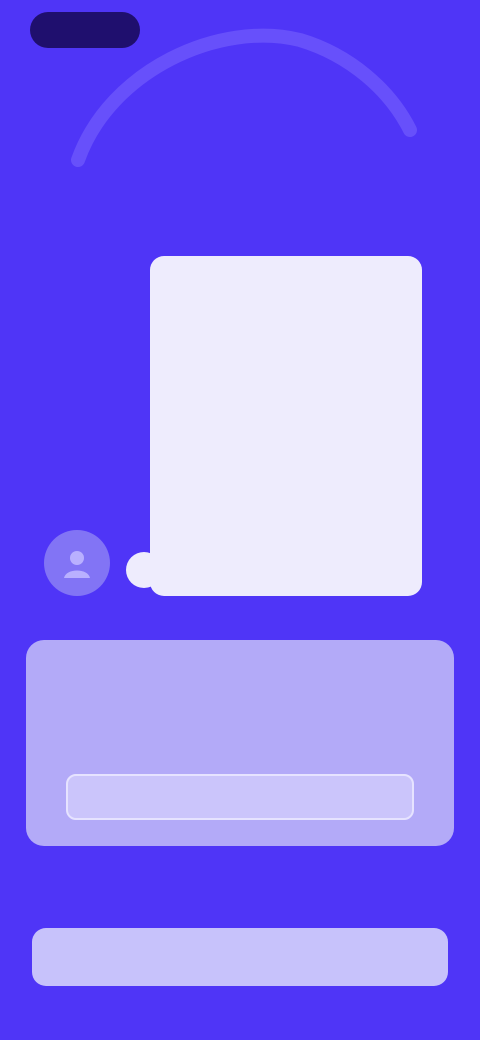 This screenshot has height=1040, width=480. I want to click on progress-arc-icon, so click(244, 97).